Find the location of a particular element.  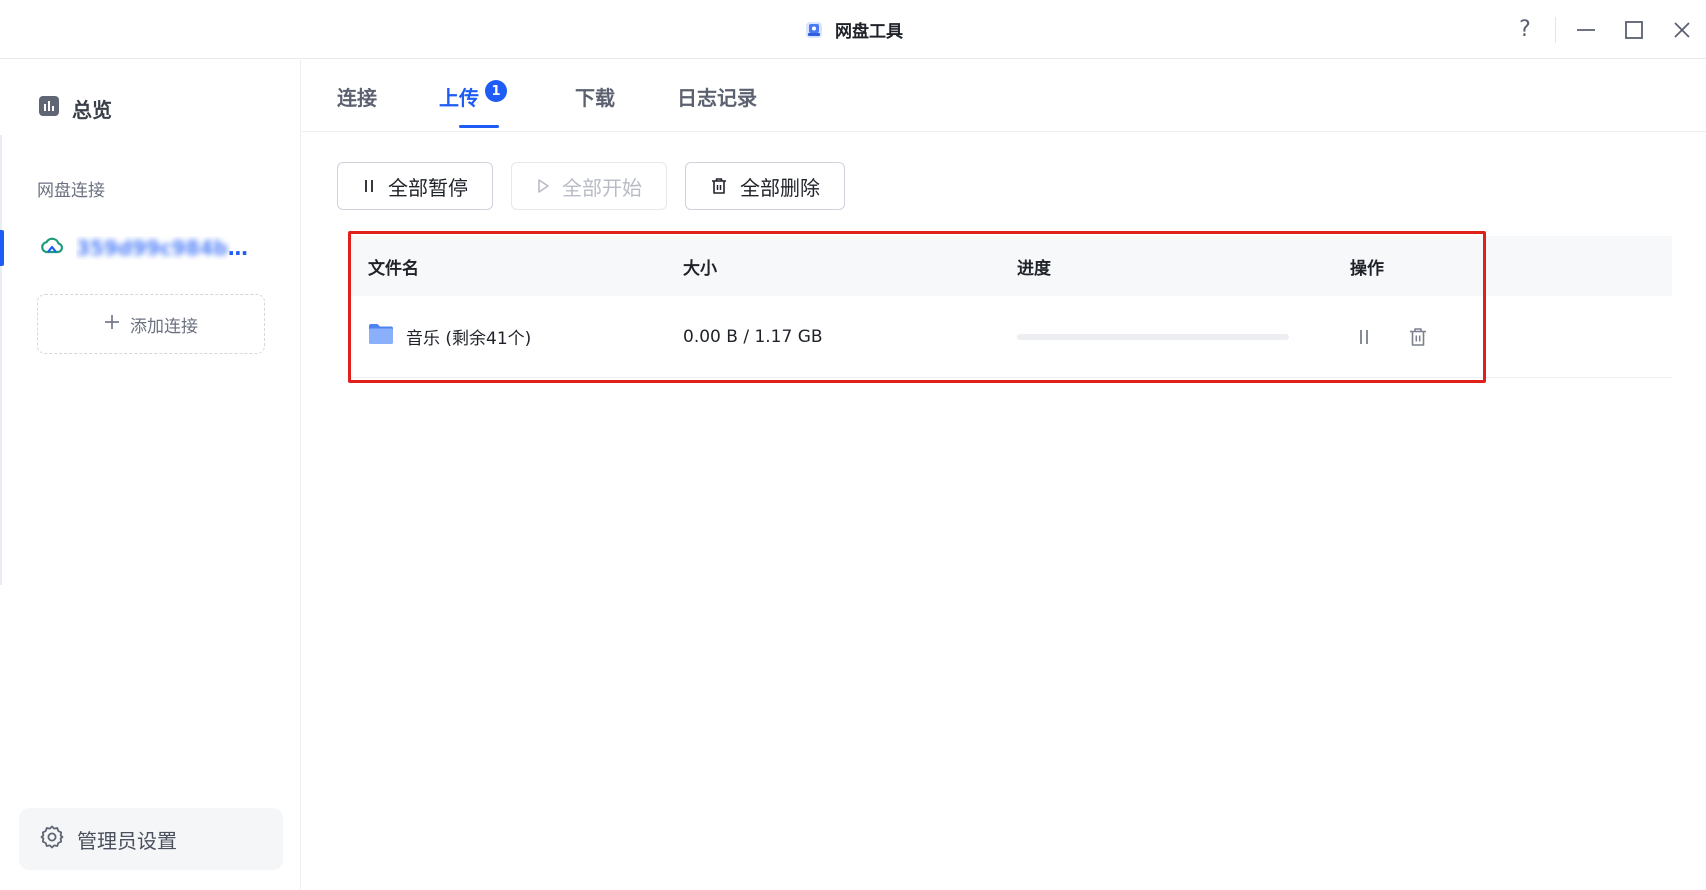

help-button: ? is located at coordinates (1525, 29).